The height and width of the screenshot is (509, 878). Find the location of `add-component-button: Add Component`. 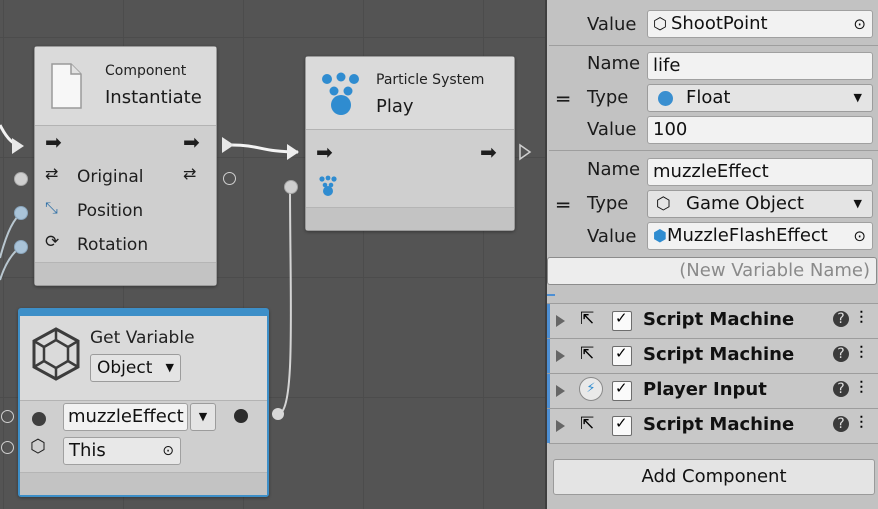

add-component-button: Add Component is located at coordinates (714, 477).